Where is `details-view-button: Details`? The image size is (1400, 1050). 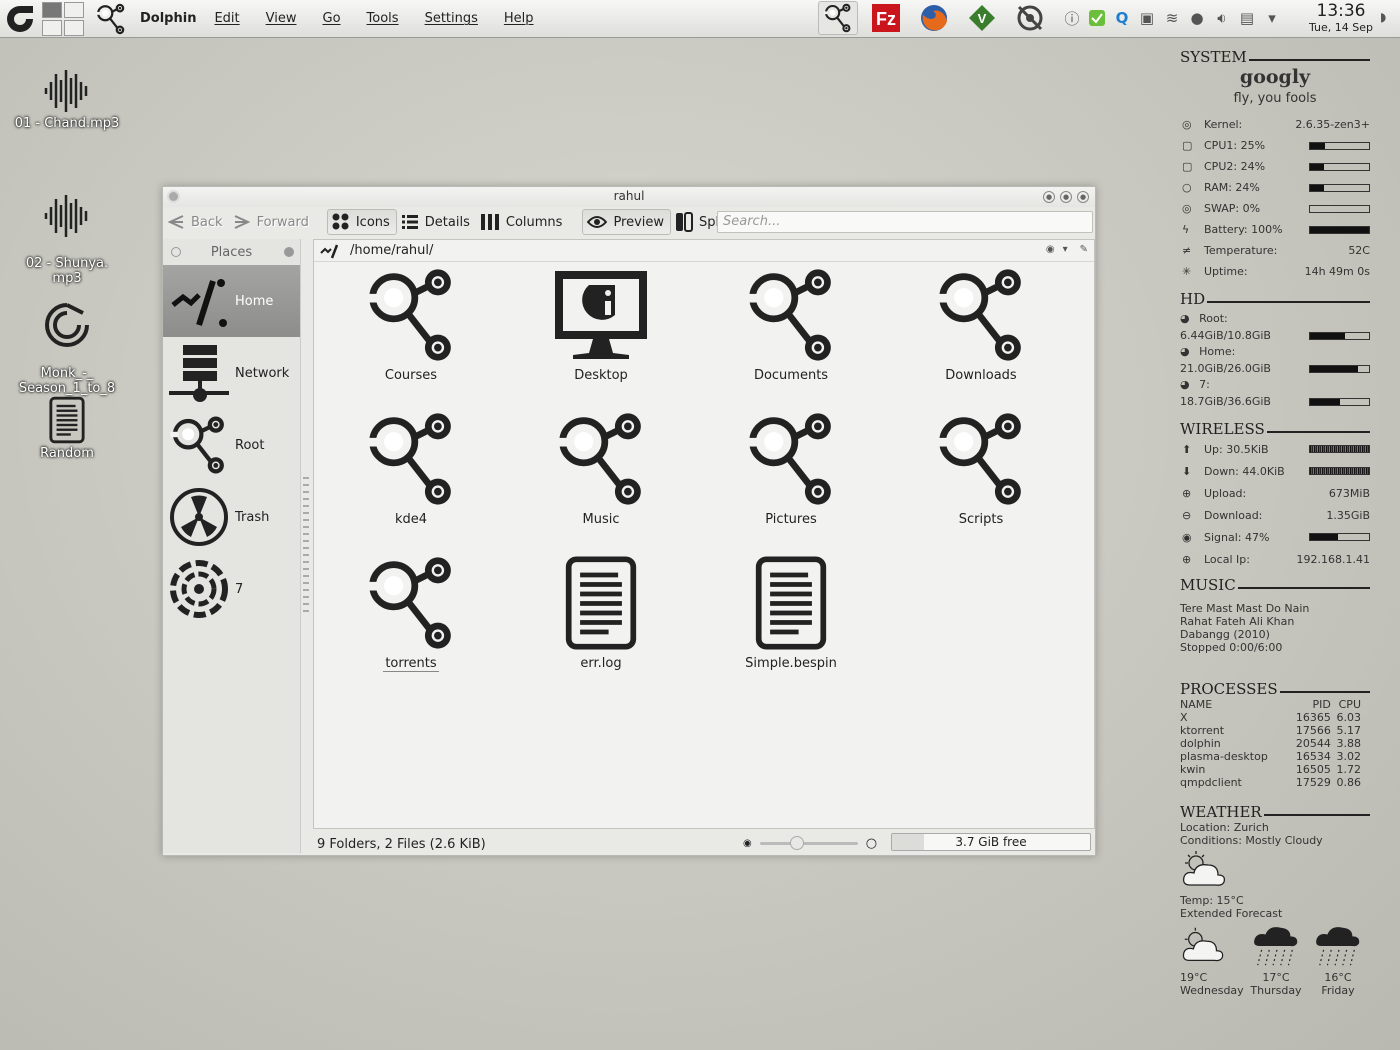
details-view-button: Details is located at coordinates (436, 222).